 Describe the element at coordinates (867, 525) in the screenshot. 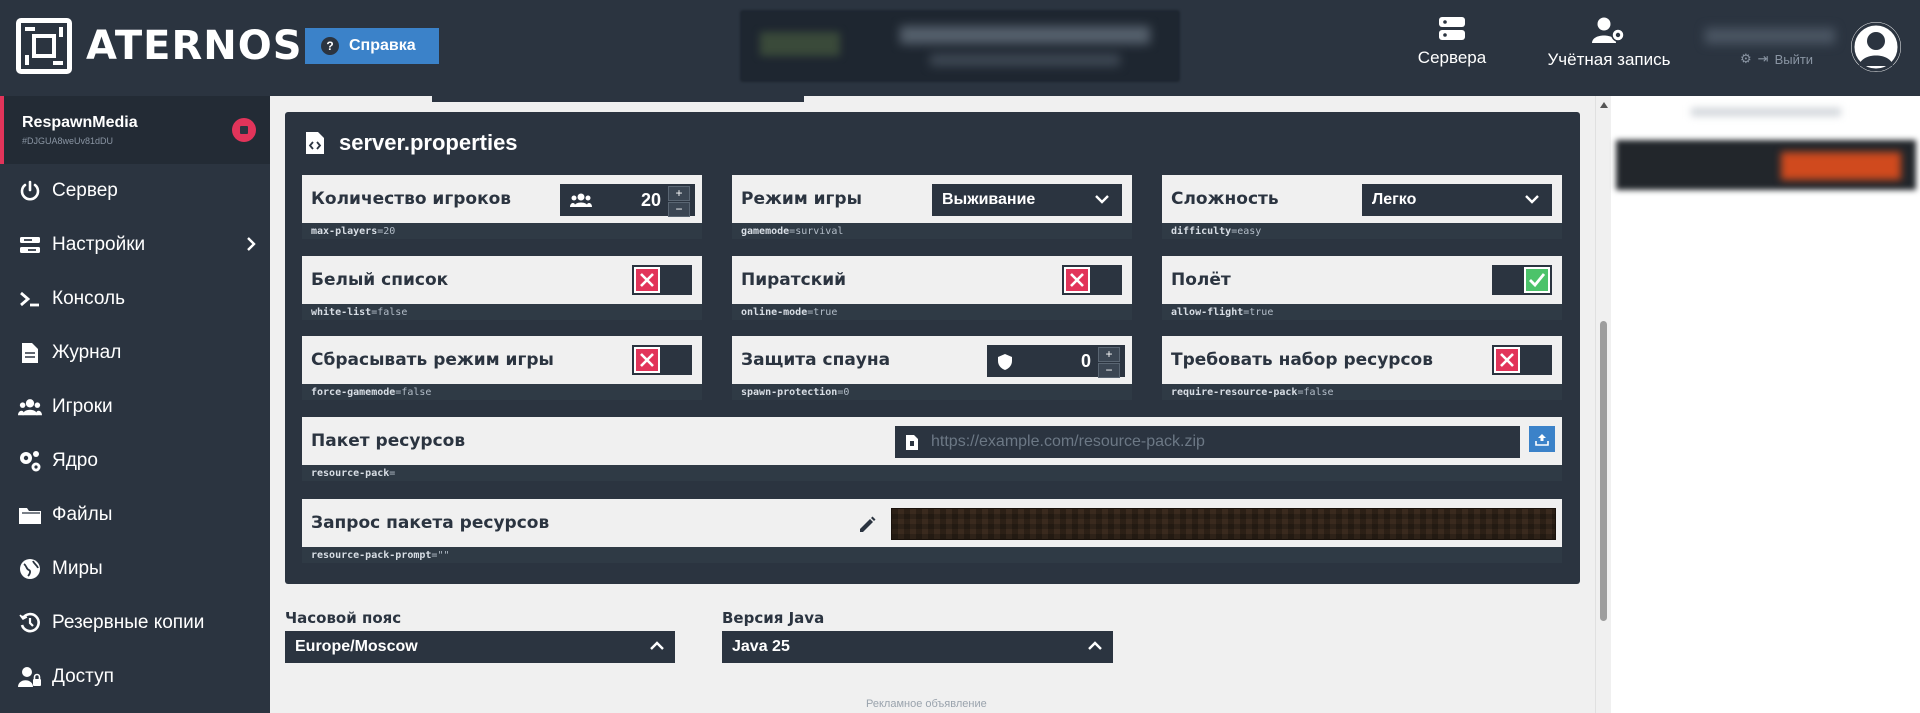

I see `pencil-icon` at that location.